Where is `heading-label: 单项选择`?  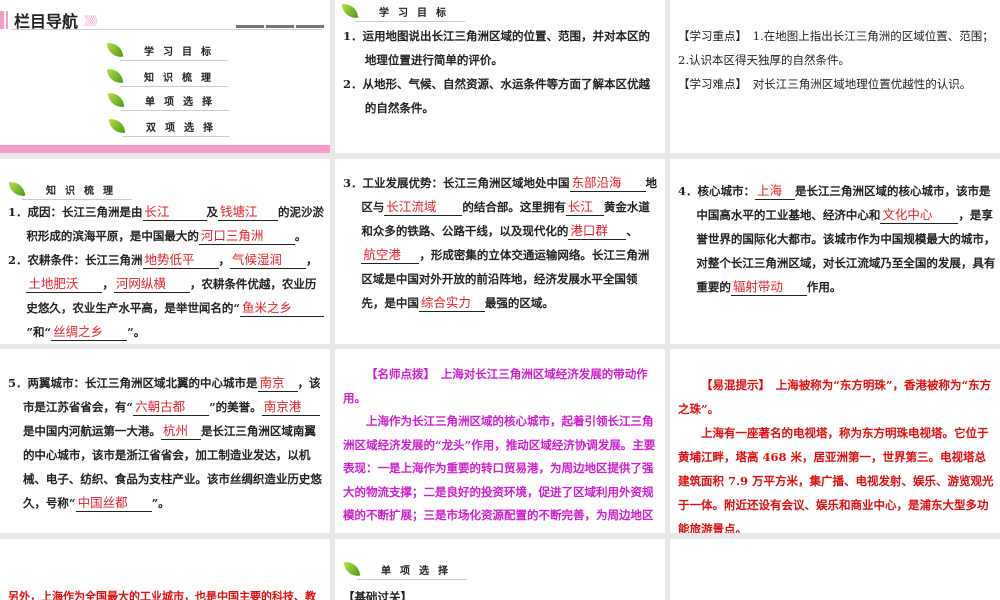
heading-label: 单项选择 is located at coordinates (419, 571).